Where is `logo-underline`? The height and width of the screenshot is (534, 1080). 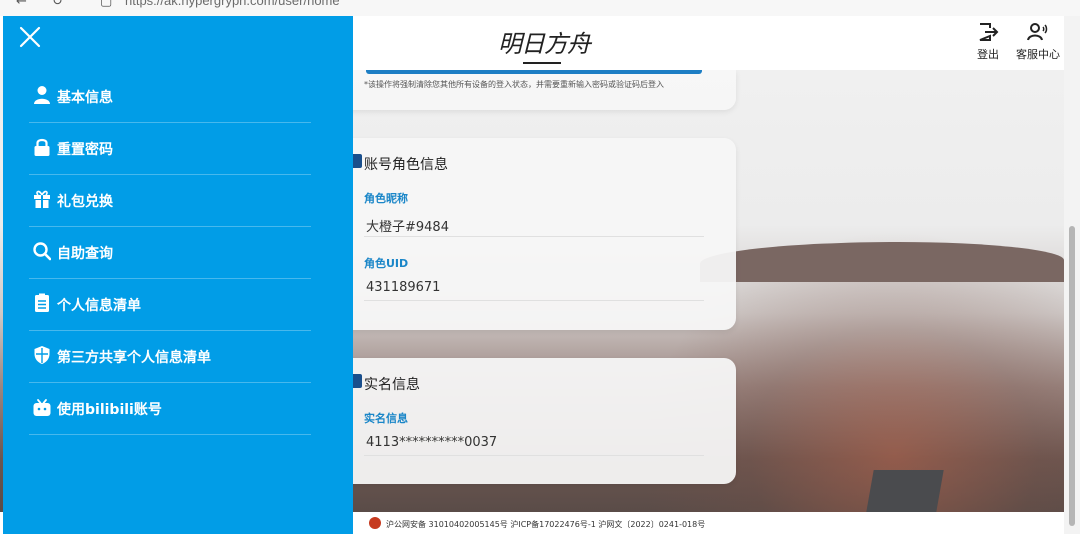
logo-underline is located at coordinates (542, 63).